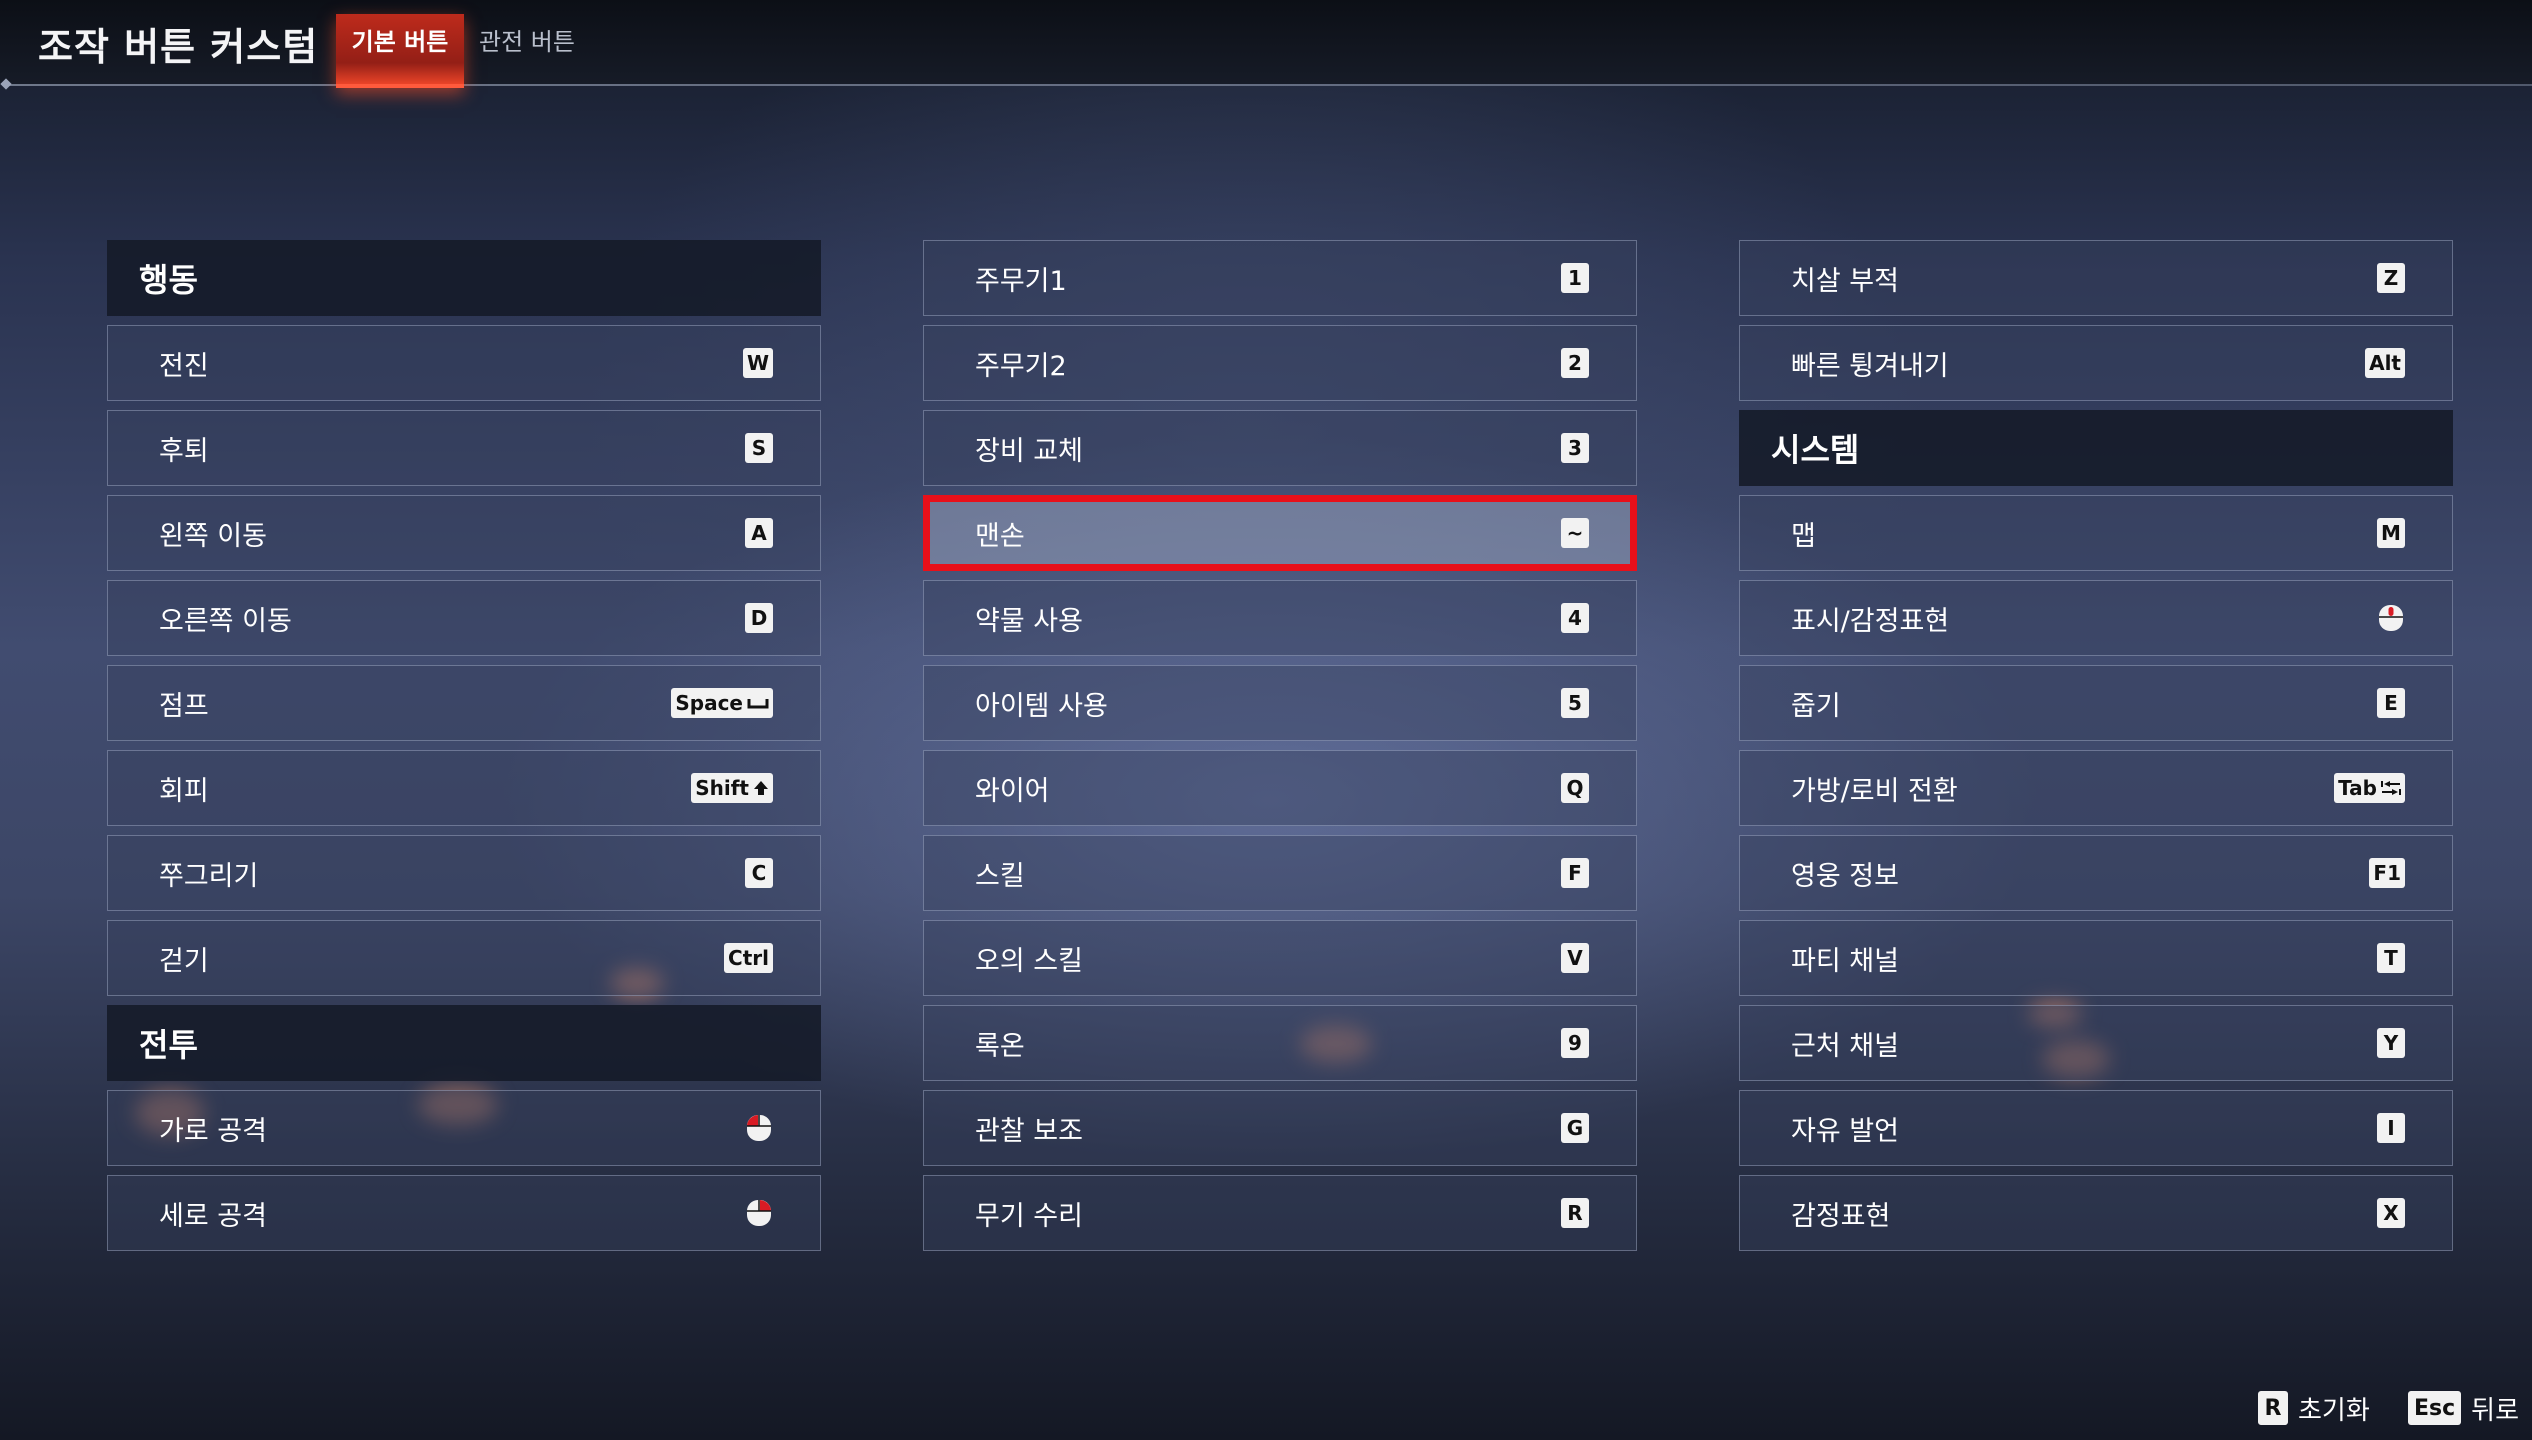  I want to click on reset-keycap: R, so click(2273, 1408).